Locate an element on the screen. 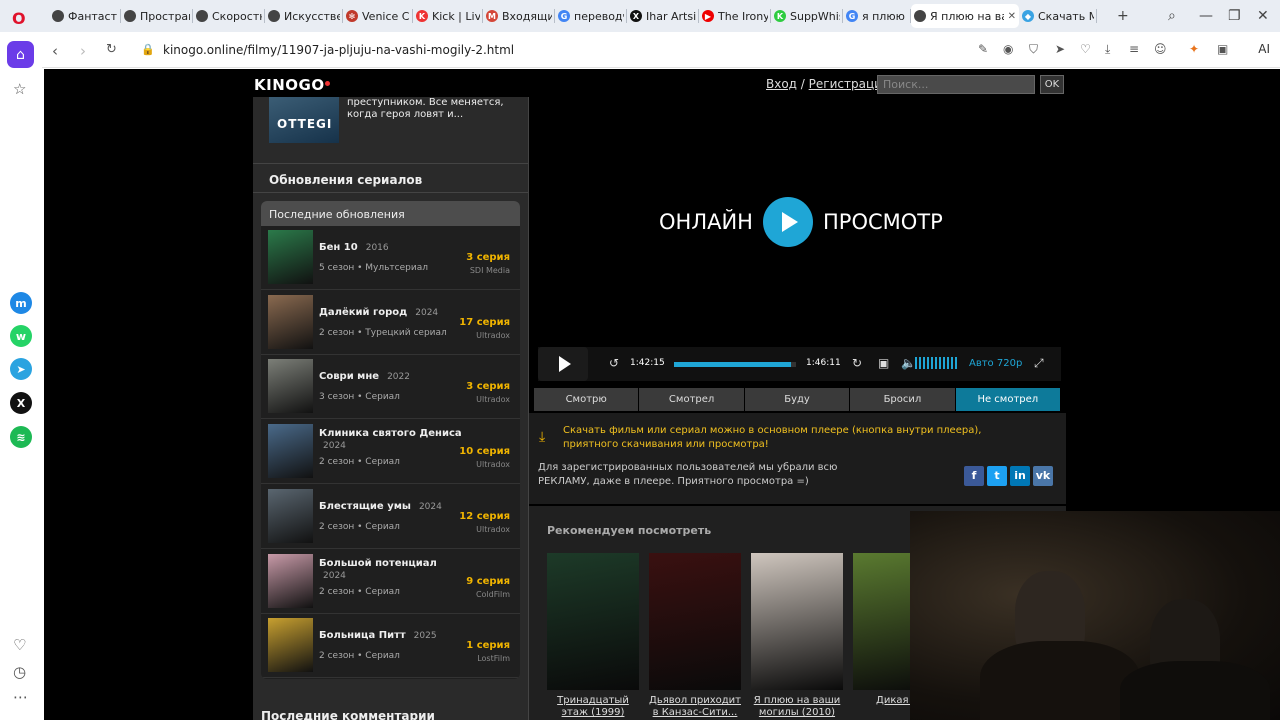 This screenshot has width=1280, height=720. social-t-icon: t is located at coordinates (997, 476).